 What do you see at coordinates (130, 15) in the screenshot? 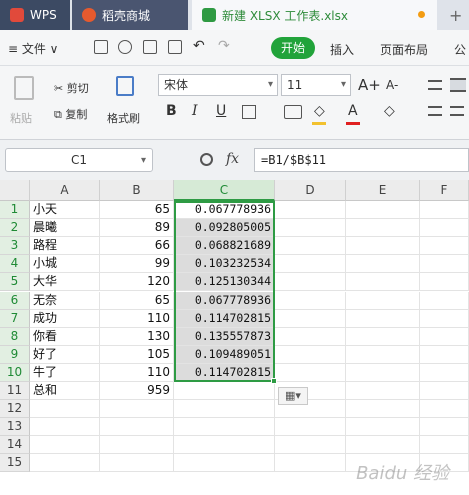
I see `tab-daoke-store: 稻壳商城` at bounding box center [130, 15].